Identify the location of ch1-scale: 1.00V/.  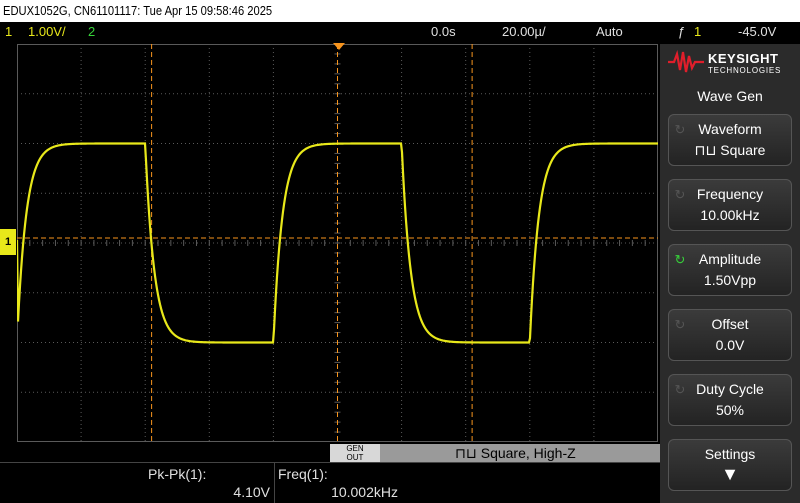
(47, 32).